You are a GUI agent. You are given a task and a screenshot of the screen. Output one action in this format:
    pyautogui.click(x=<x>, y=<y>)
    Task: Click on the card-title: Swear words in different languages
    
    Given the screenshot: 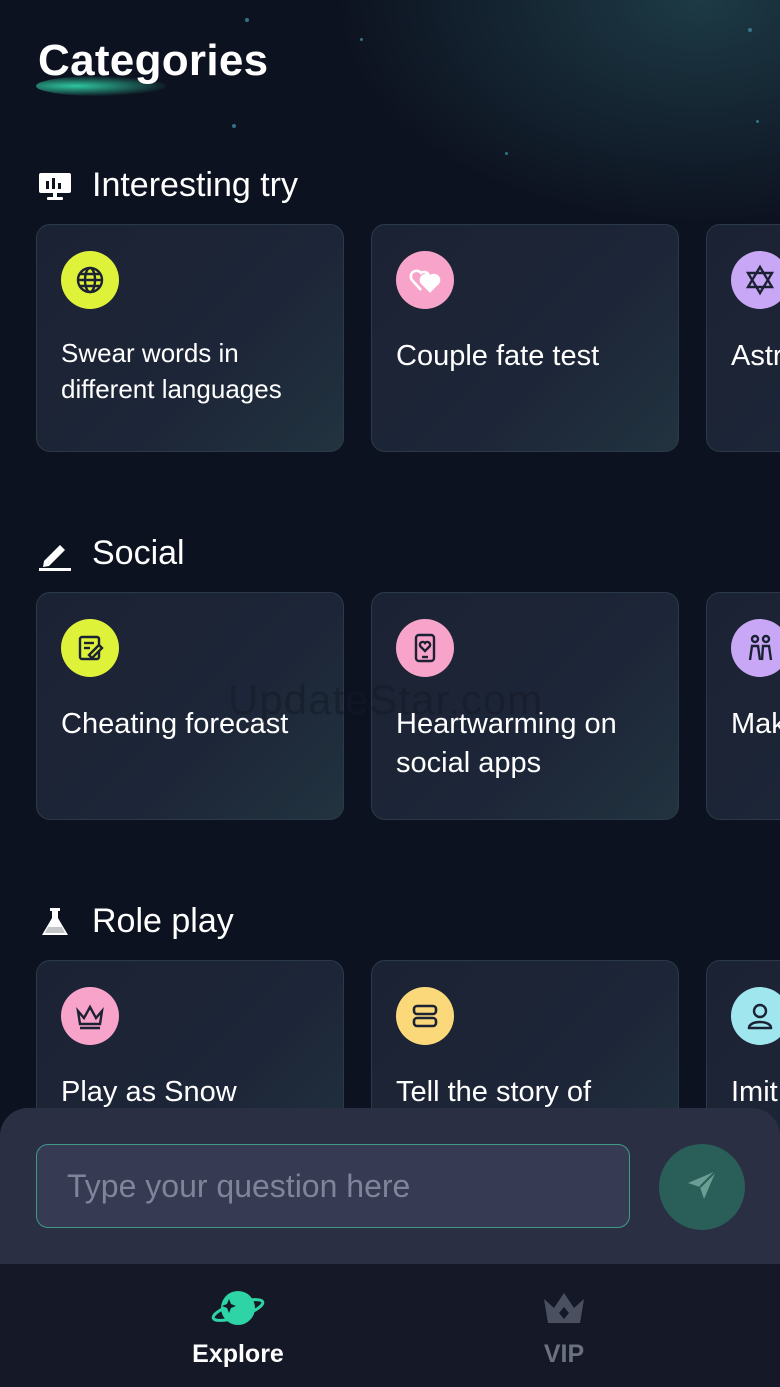 What is the action you would take?
    pyautogui.click(x=171, y=371)
    